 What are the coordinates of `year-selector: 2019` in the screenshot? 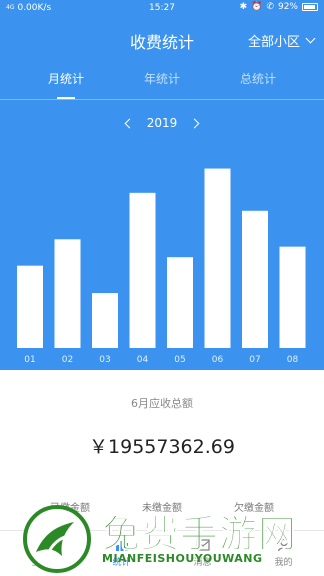 It's located at (162, 123).